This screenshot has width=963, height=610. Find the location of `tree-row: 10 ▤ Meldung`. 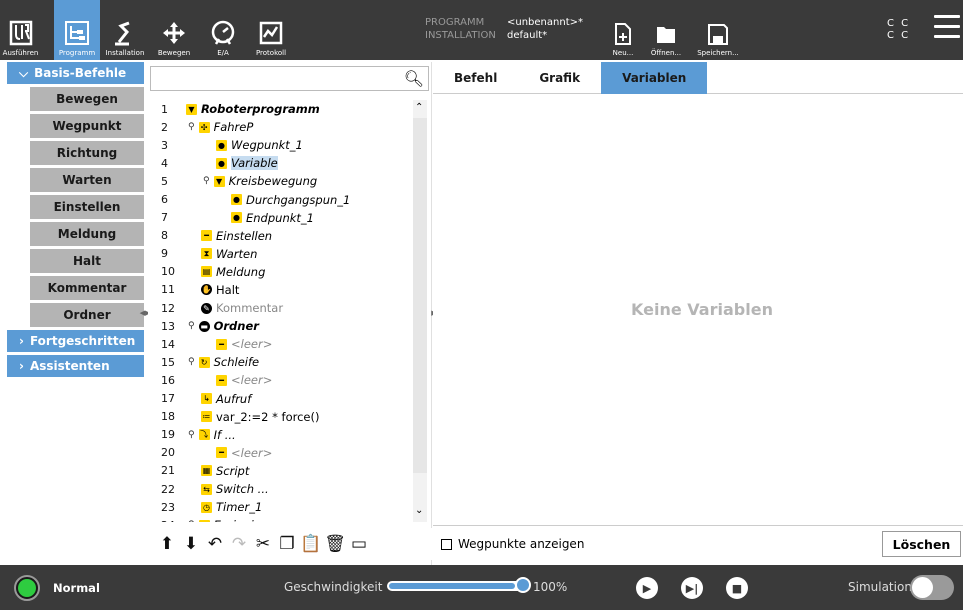

tree-row: 10 ▤ Meldung is located at coordinates (279, 272).